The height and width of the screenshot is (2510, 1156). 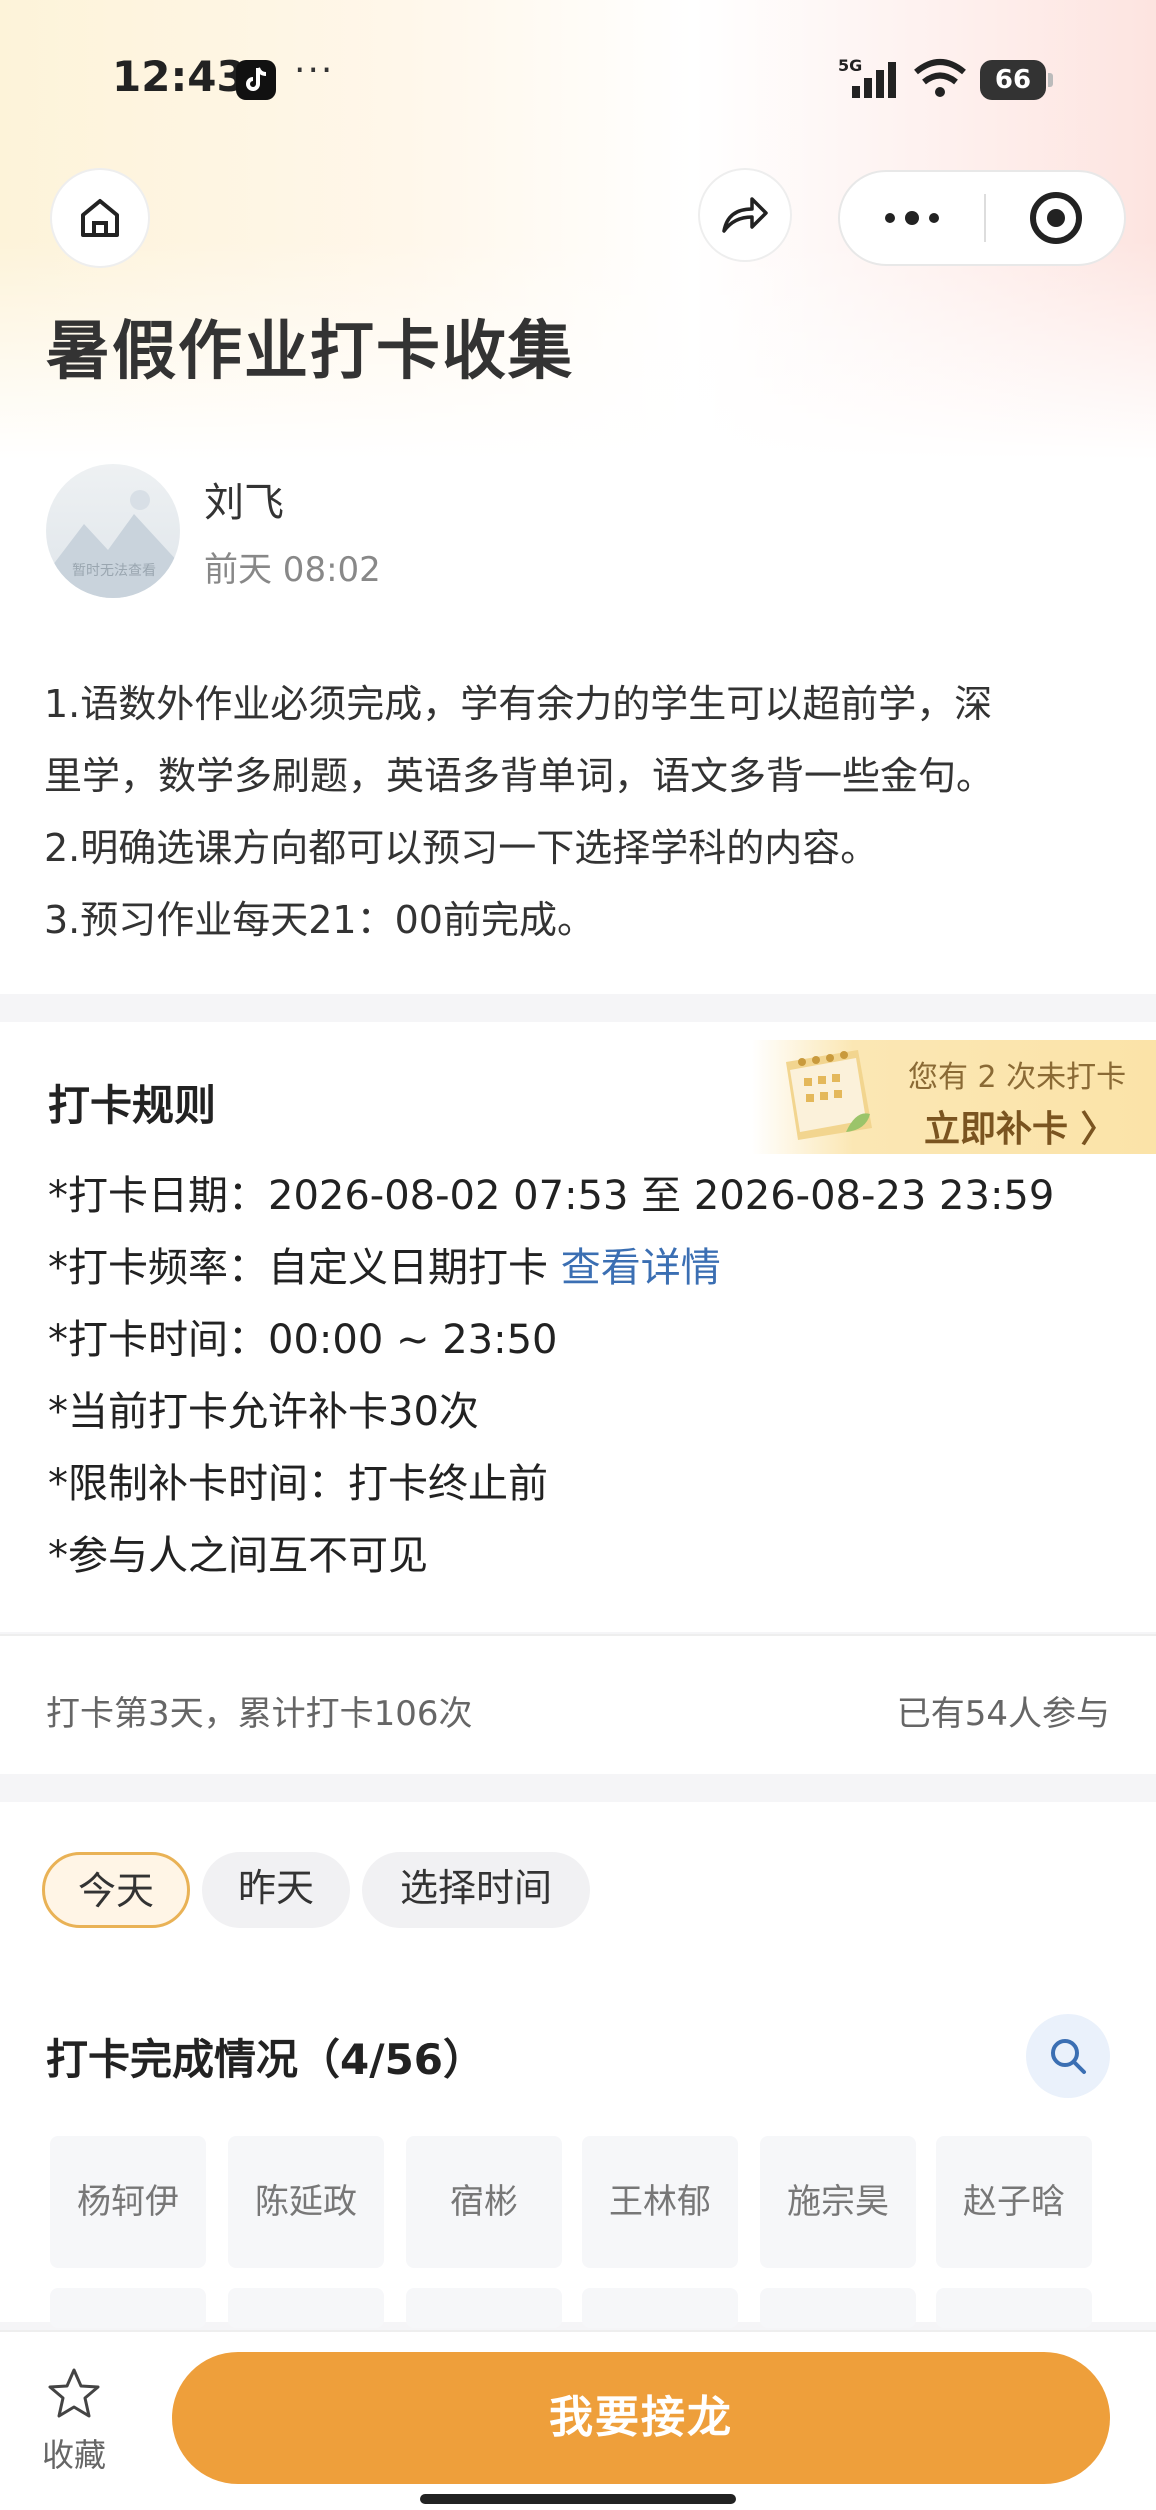 I want to click on tab-today: 今天, so click(x=116, y=1890).